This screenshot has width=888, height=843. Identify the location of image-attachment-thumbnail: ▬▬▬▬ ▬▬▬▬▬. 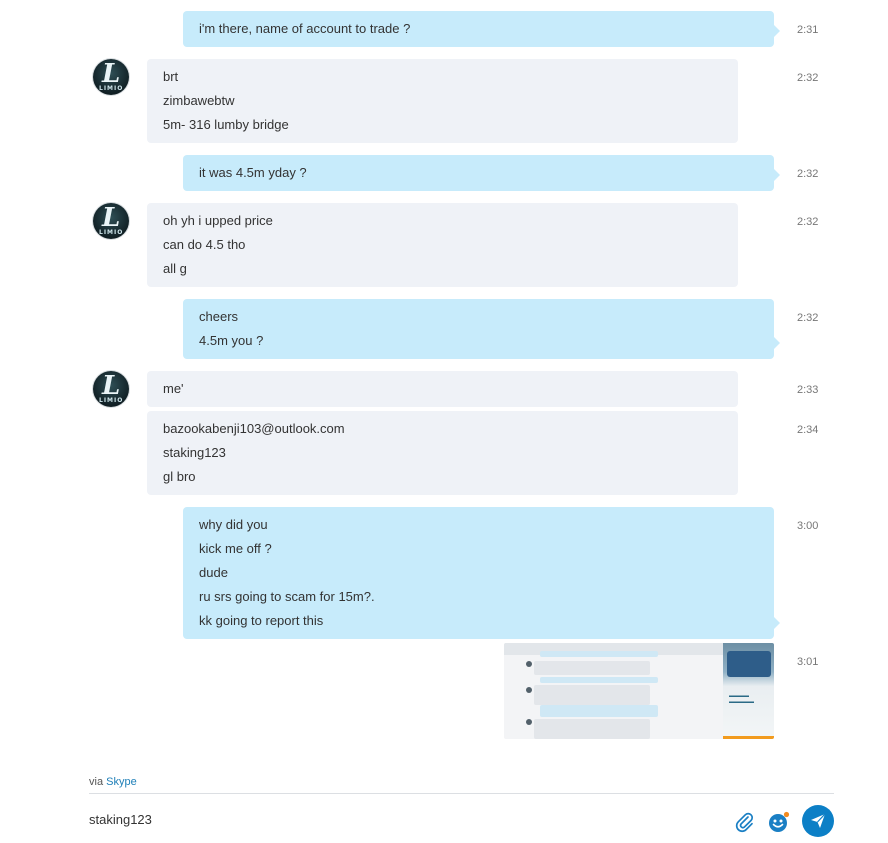
(639, 691).